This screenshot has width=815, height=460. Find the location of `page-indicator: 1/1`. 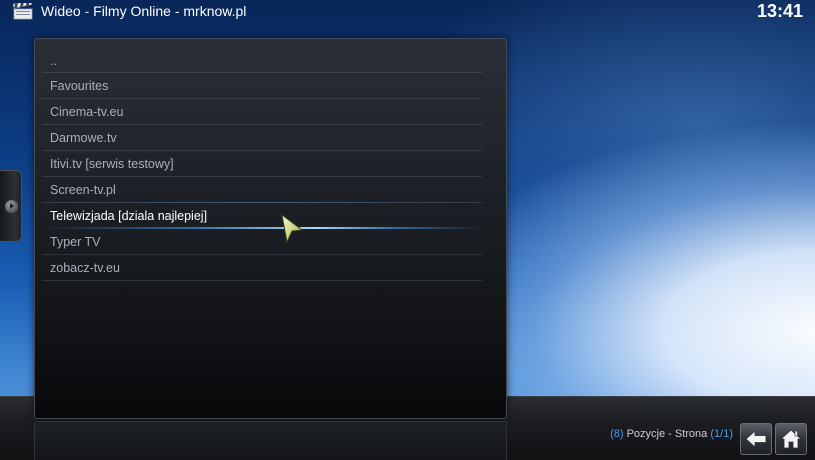

page-indicator: 1/1 is located at coordinates (722, 434).